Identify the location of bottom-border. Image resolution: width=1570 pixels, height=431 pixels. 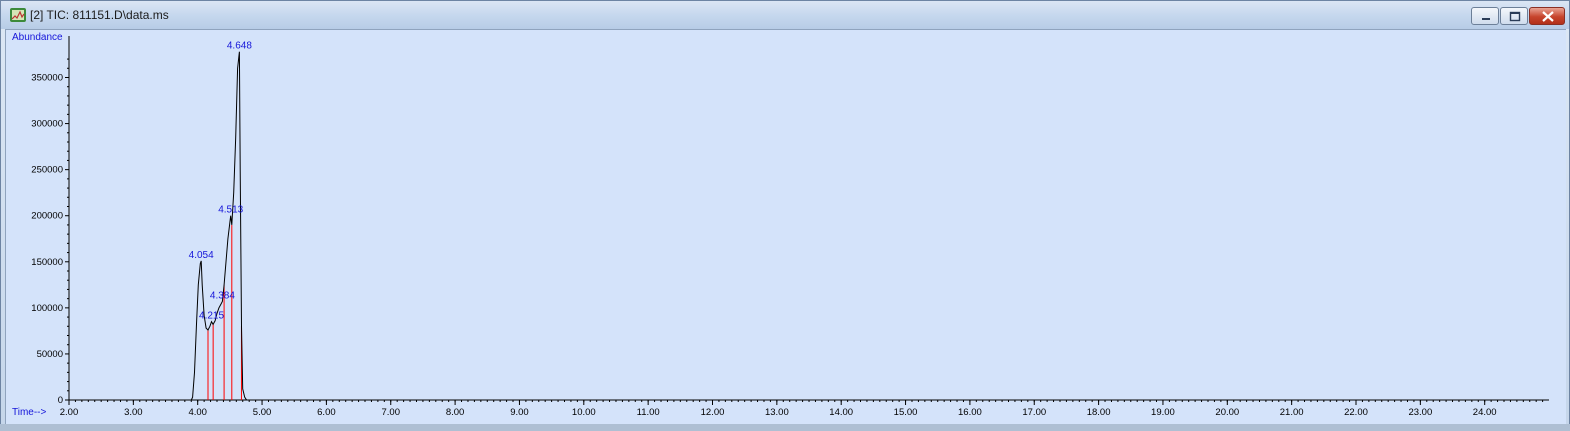
(785, 427).